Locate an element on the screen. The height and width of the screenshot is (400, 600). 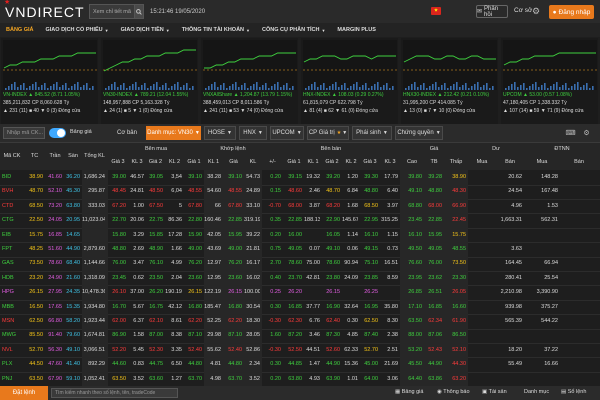
menu-item-5: MARGIN PLUS is located at coordinates (356, 30).